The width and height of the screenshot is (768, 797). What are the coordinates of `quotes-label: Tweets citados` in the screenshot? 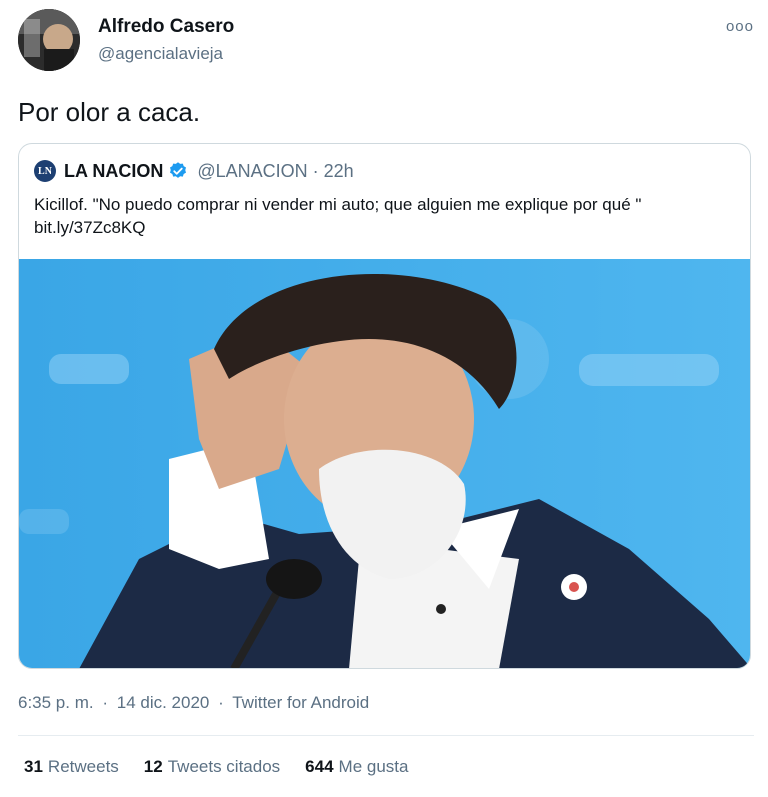 It's located at (224, 766).